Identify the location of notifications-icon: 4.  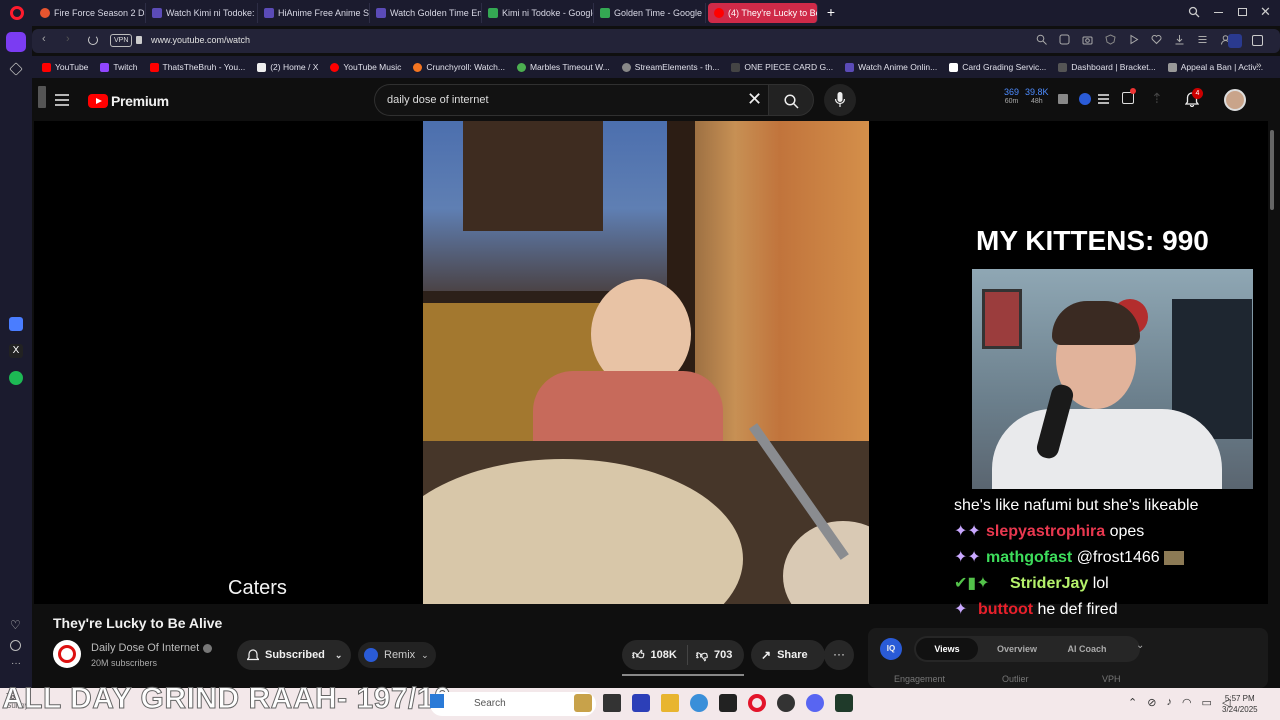
(1193, 100).